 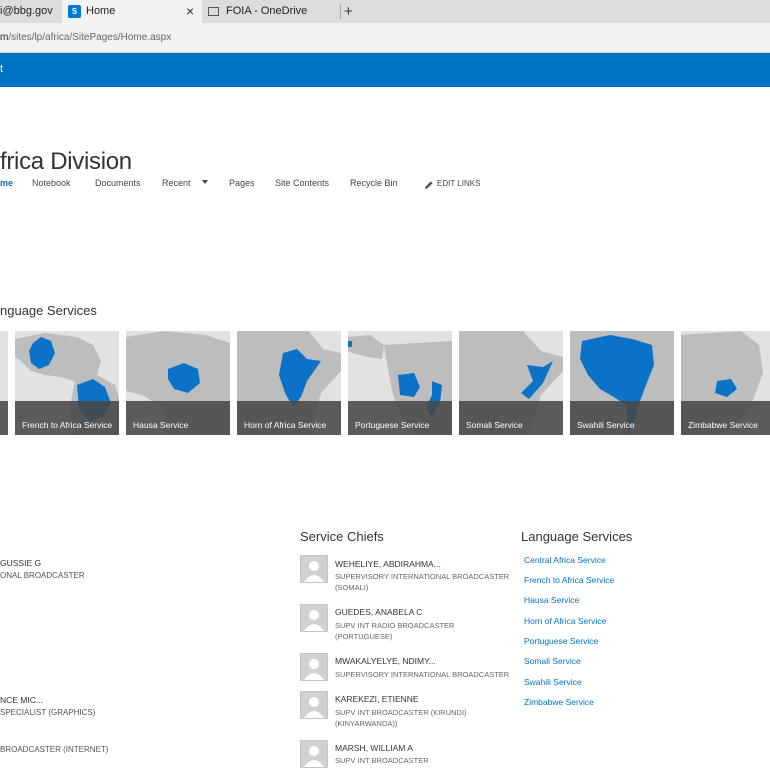 I want to click on tile-zimbabwe: Zimbabwe Service, so click(x=725, y=383).